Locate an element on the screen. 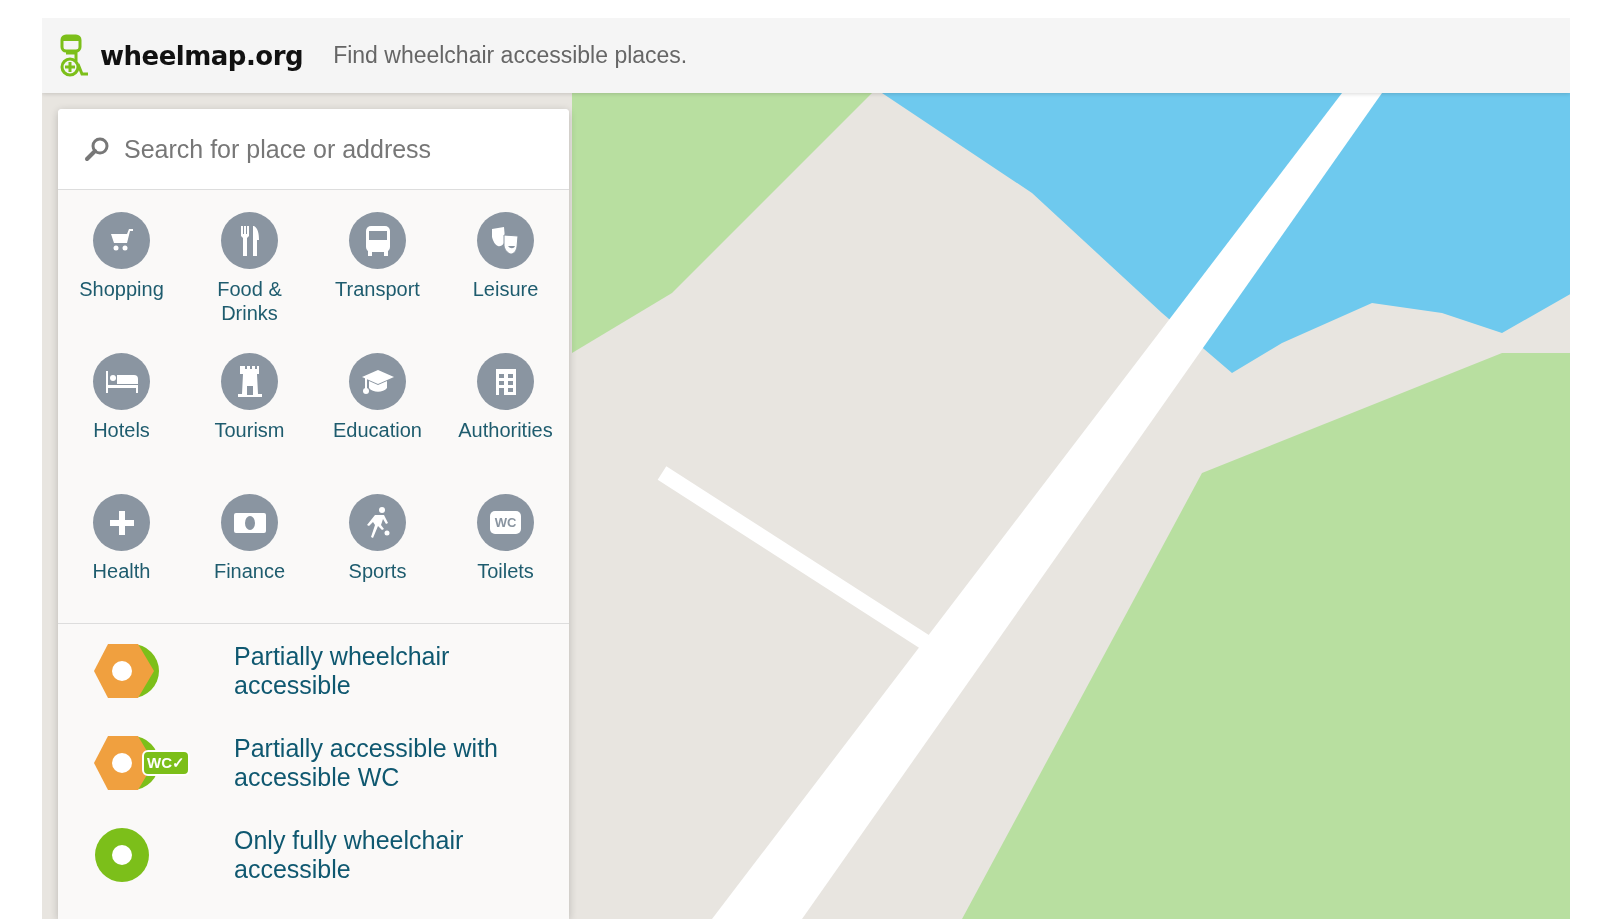  bed-icon is located at coordinates (121, 381).